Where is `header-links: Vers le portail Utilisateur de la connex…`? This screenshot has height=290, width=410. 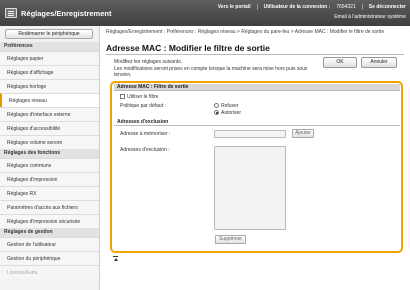
header-links: Vers le portail Utilisateur de la connex… is located at coordinates (312, 6).